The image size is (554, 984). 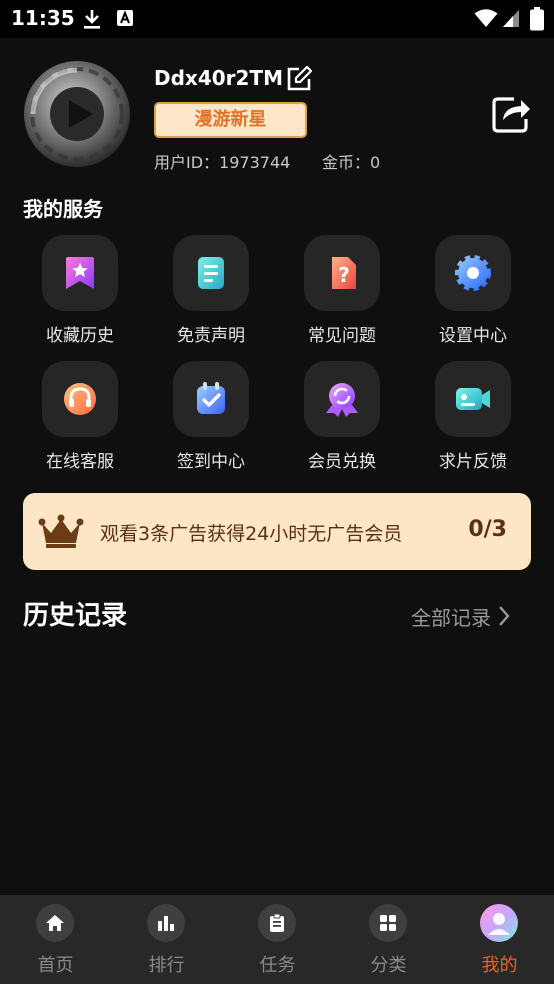 I want to click on tab-categories: 分类, so click(x=388, y=939).